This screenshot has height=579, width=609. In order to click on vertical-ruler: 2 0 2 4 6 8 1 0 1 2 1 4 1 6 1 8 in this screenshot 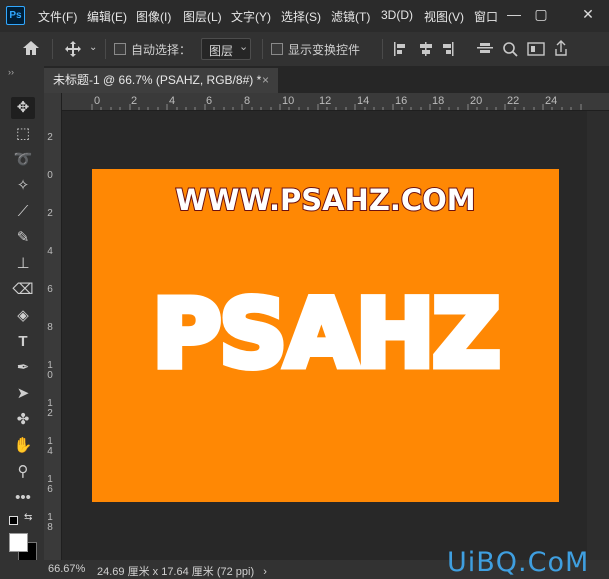, I will do `click(53, 326)`.